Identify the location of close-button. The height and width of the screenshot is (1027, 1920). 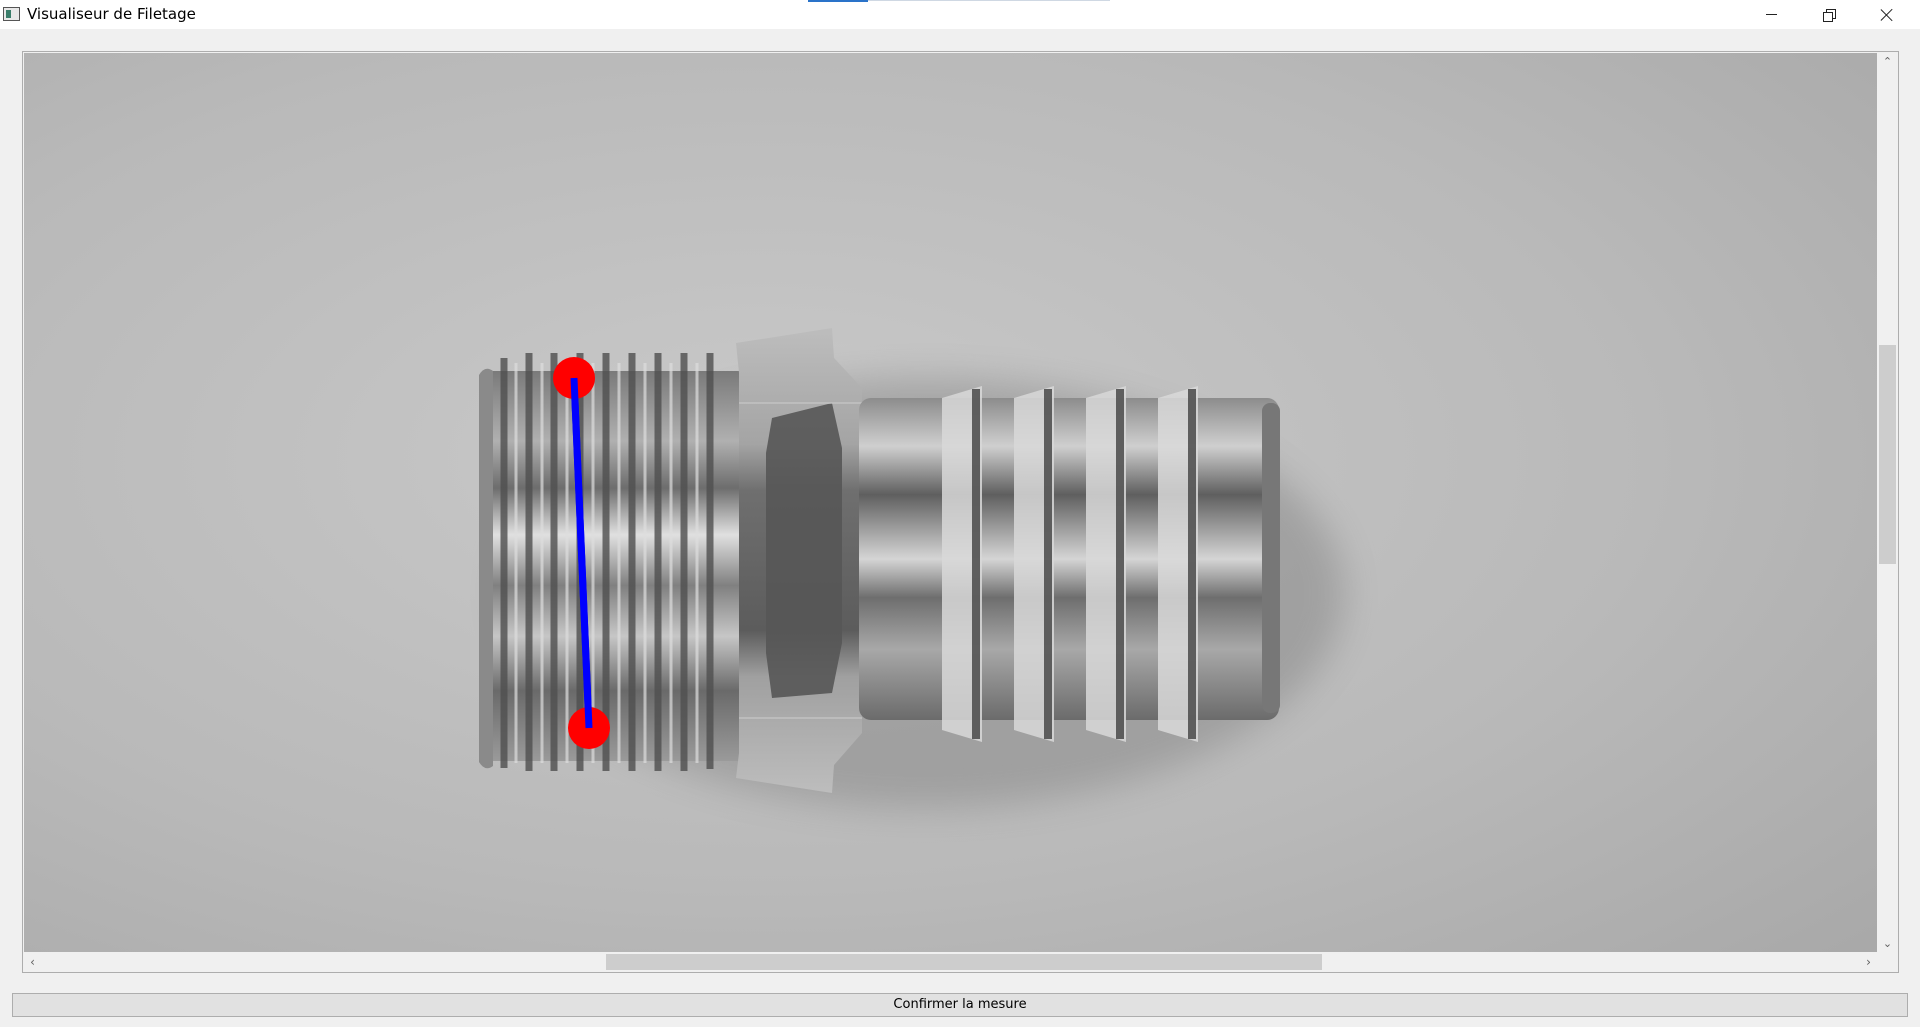
(1887, 14).